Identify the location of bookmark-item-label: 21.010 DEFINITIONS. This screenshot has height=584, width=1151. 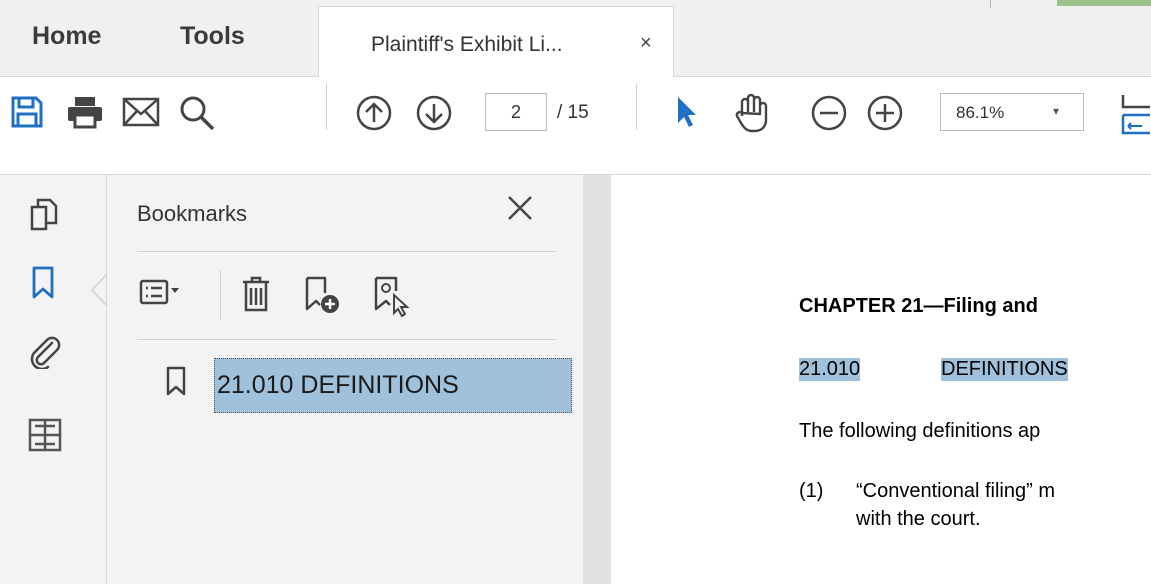
(338, 385).